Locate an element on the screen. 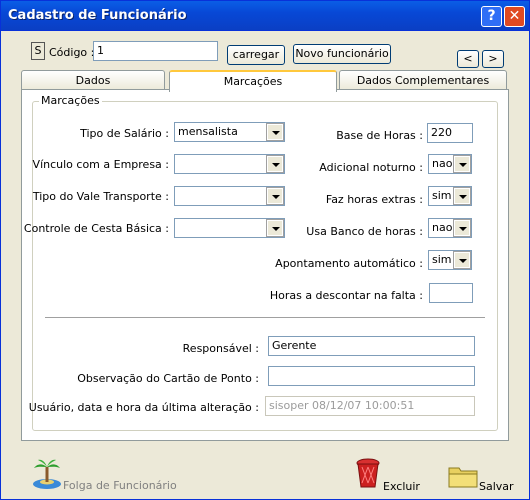 The height and width of the screenshot is (500, 530). banco-horas-select: nao is located at coordinates (450, 228).